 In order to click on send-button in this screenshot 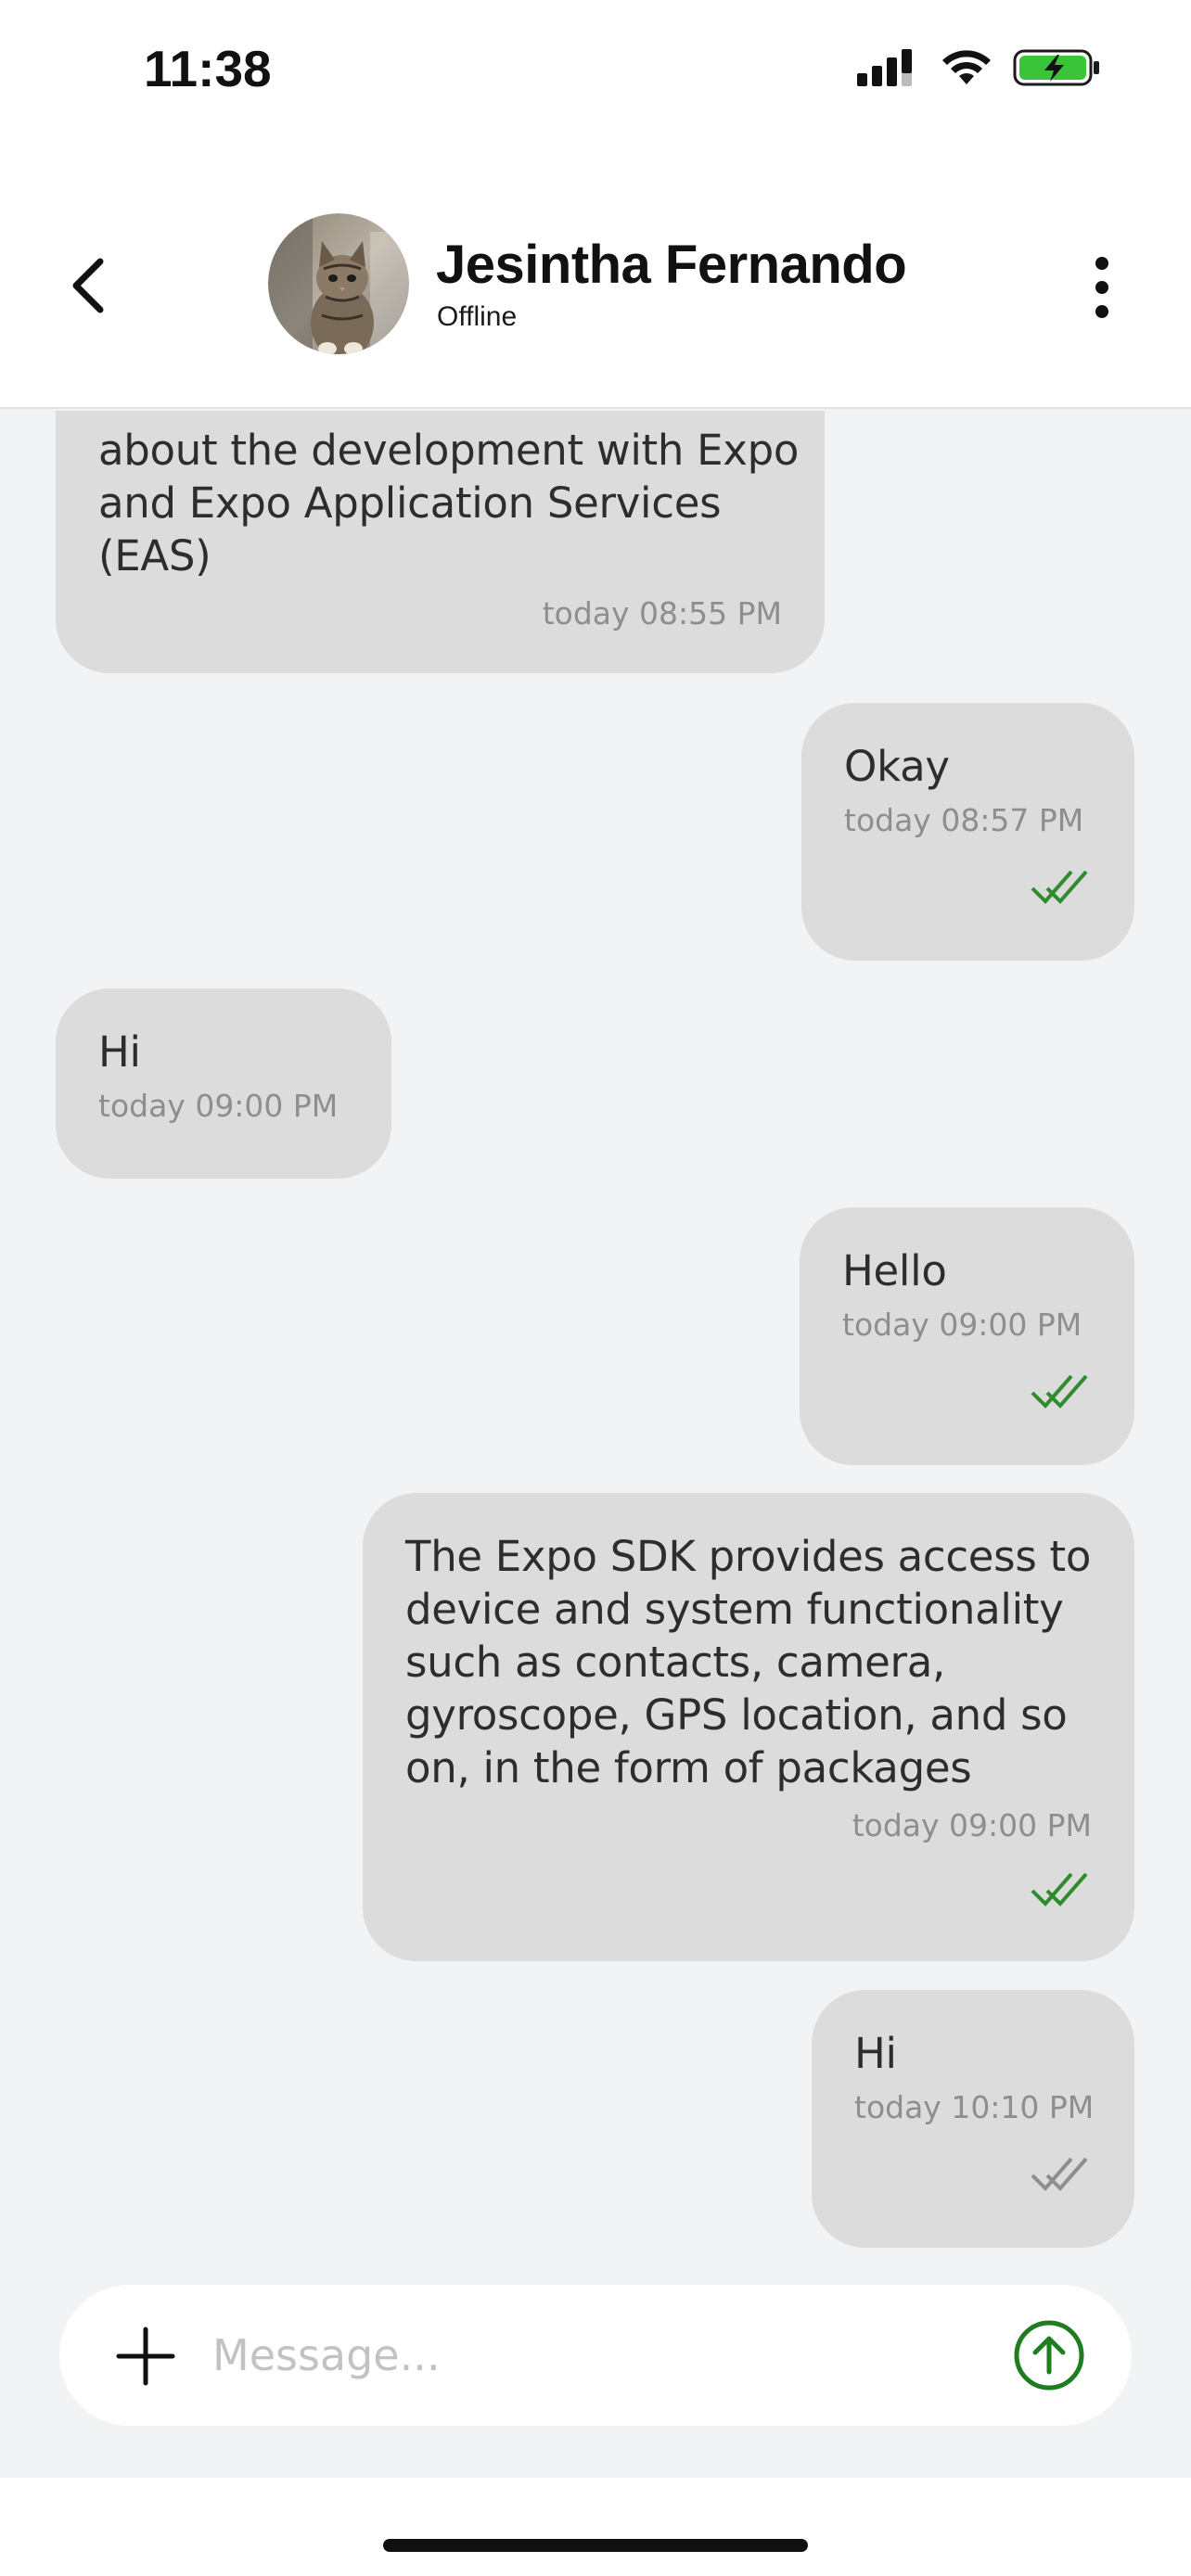, I will do `click(1049, 2355)`.